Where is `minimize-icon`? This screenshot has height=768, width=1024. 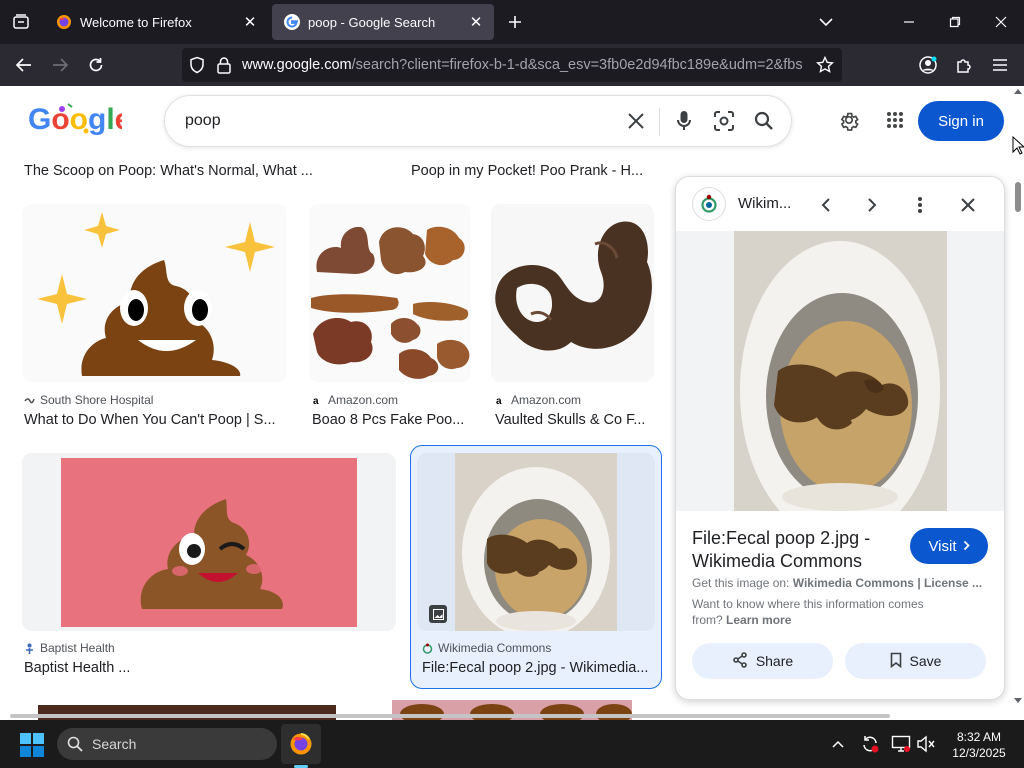 minimize-icon is located at coordinates (909, 22).